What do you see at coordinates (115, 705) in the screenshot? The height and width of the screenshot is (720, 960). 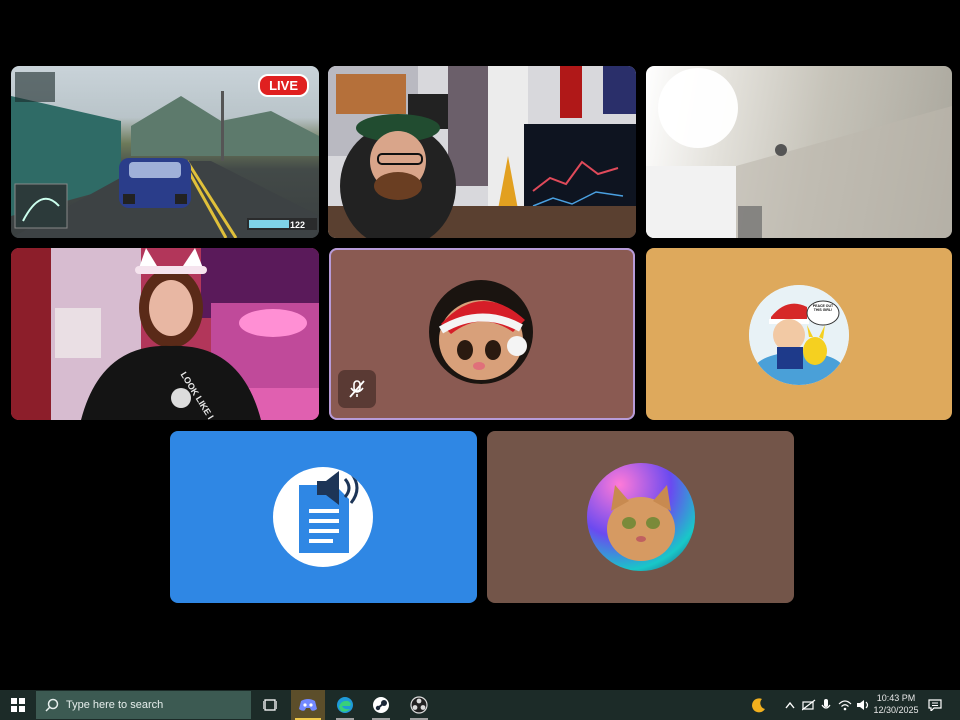 I see `search-placeholder: Type here to search` at bounding box center [115, 705].